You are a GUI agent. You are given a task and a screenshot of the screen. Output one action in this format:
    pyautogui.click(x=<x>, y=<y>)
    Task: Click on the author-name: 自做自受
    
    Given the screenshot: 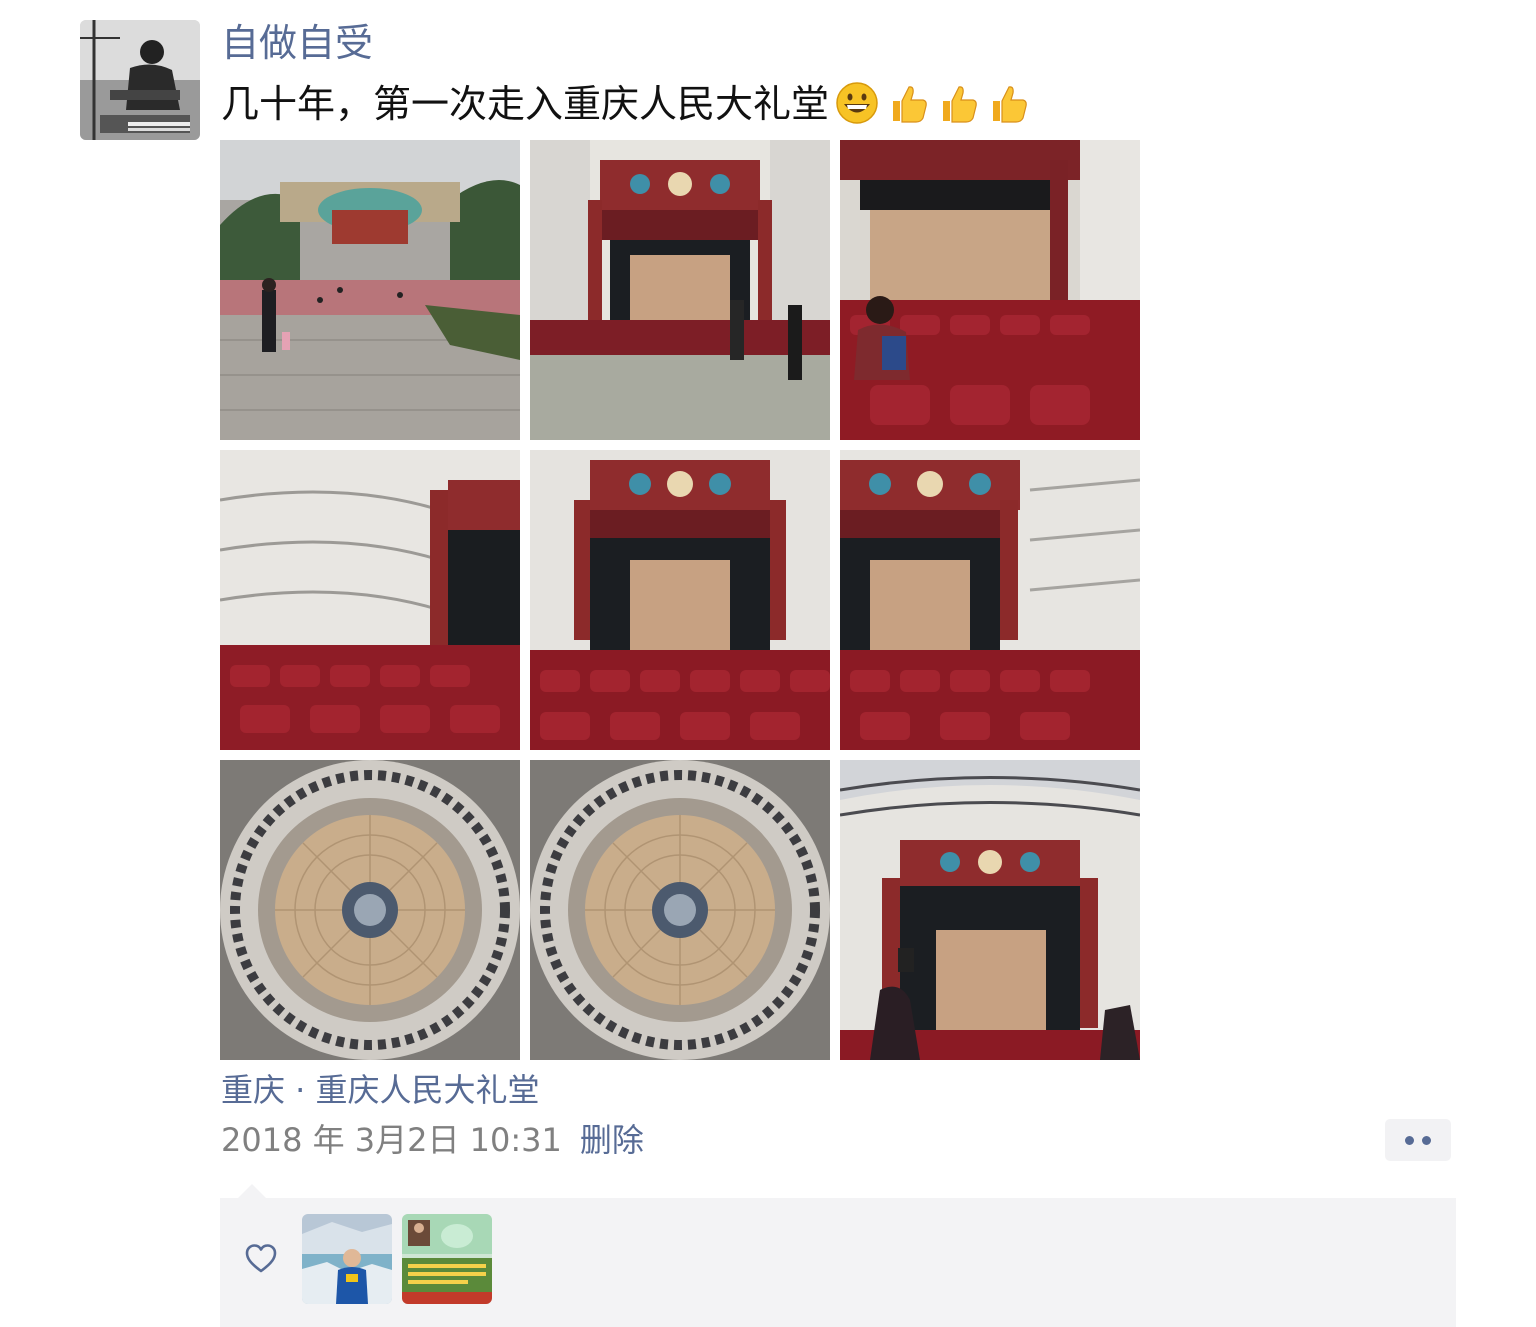 What is the action you would take?
    pyautogui.click(x=297, y=43)
    